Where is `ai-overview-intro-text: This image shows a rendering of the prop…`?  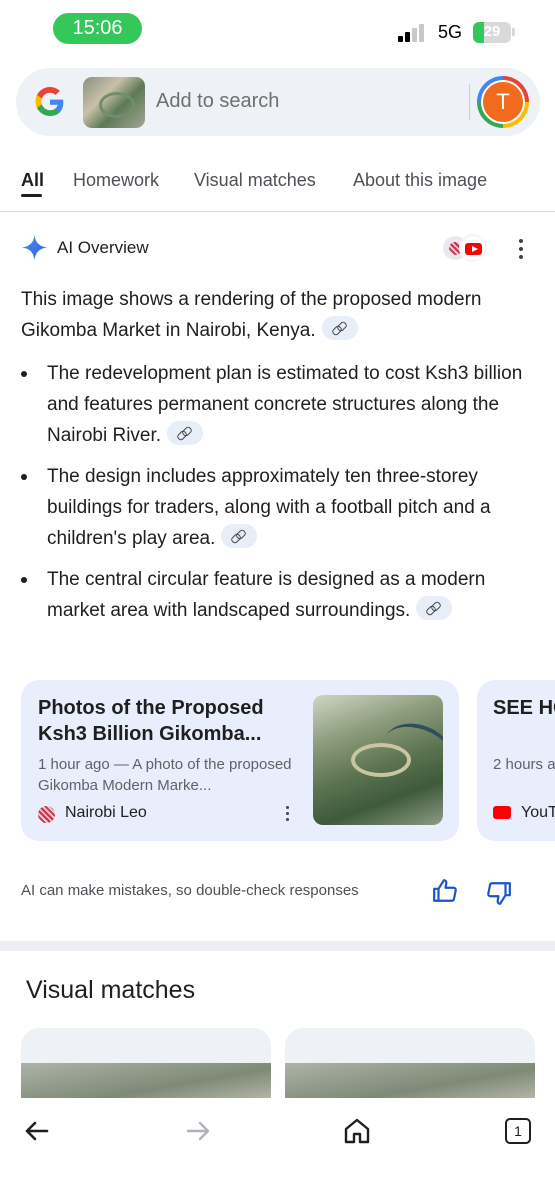
ai-overview-intro-text: This image shows a rendering of the prop… is located at coordinates (251, 315).